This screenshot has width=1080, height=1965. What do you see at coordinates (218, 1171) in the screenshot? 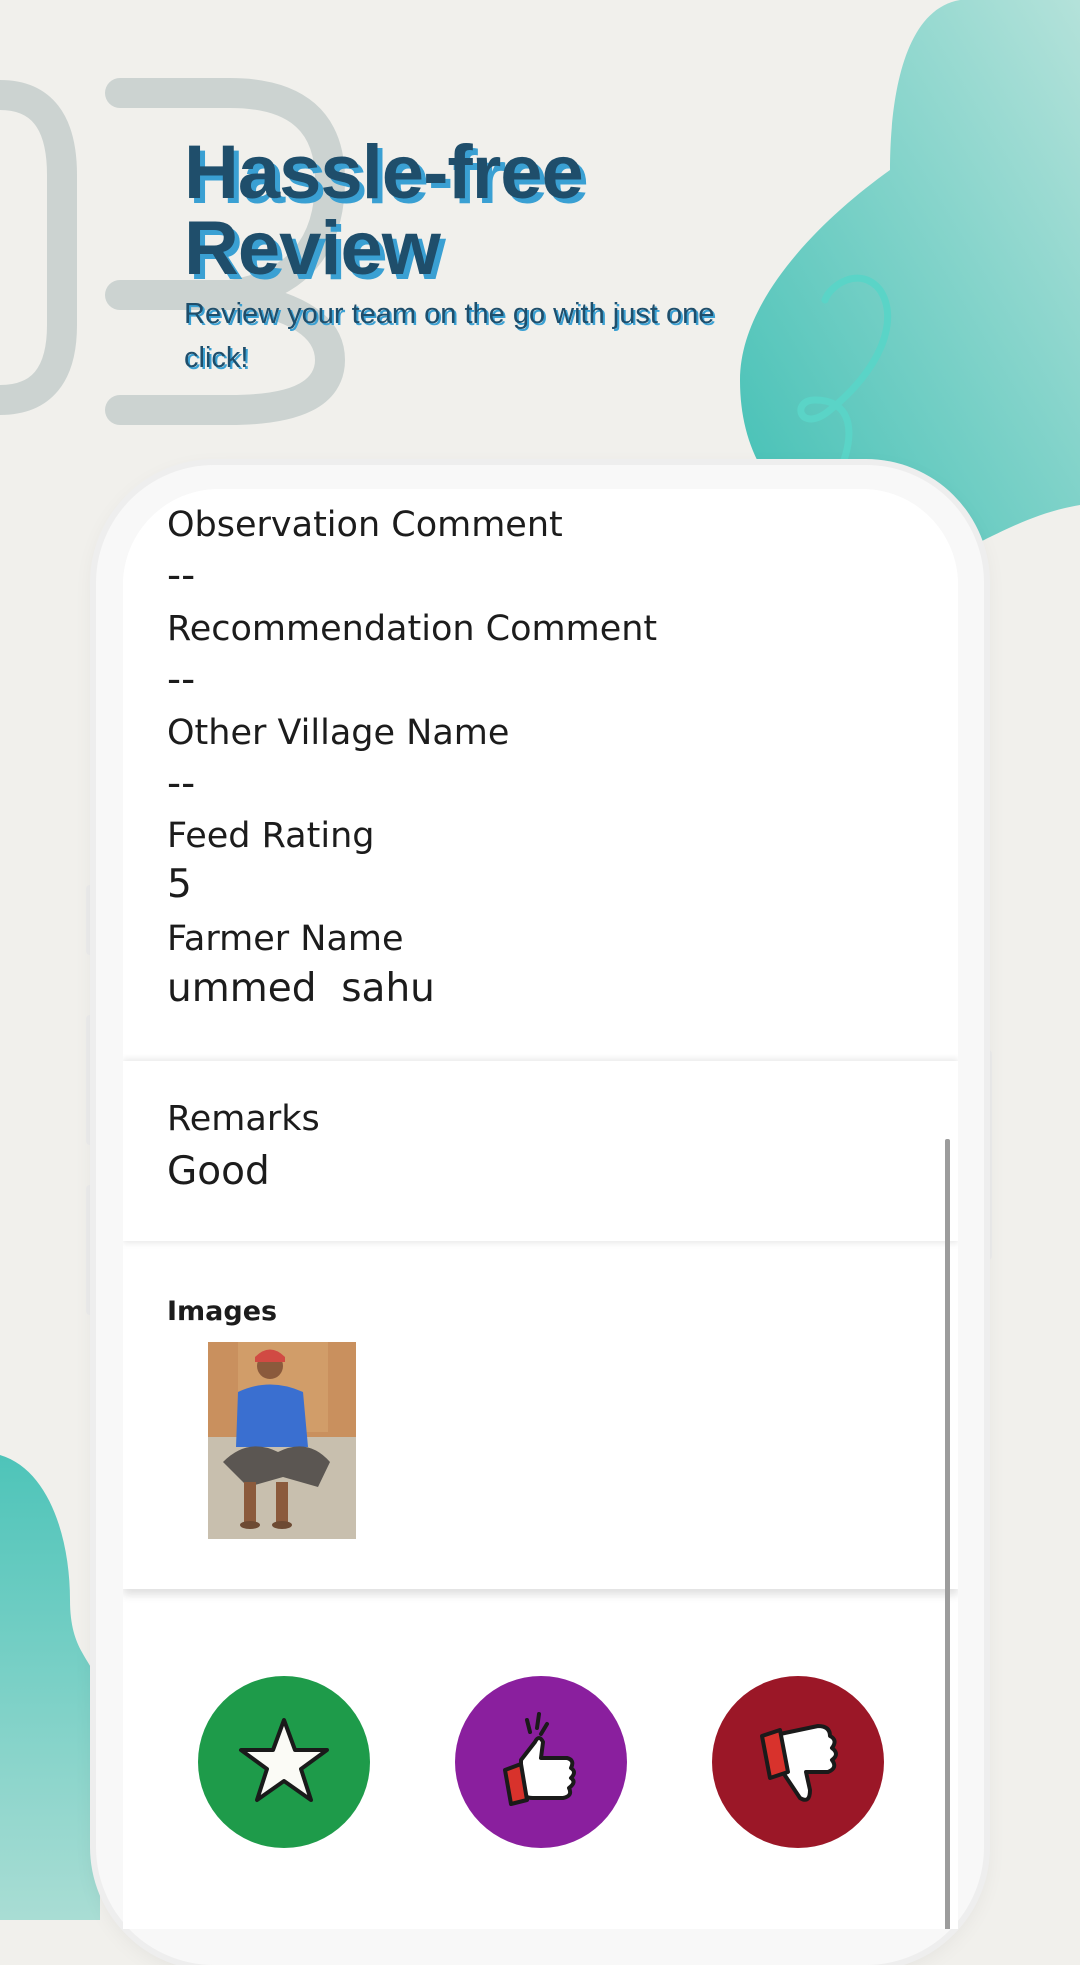
I see `remarks-value: Good` at bounding box center [218, 1171].